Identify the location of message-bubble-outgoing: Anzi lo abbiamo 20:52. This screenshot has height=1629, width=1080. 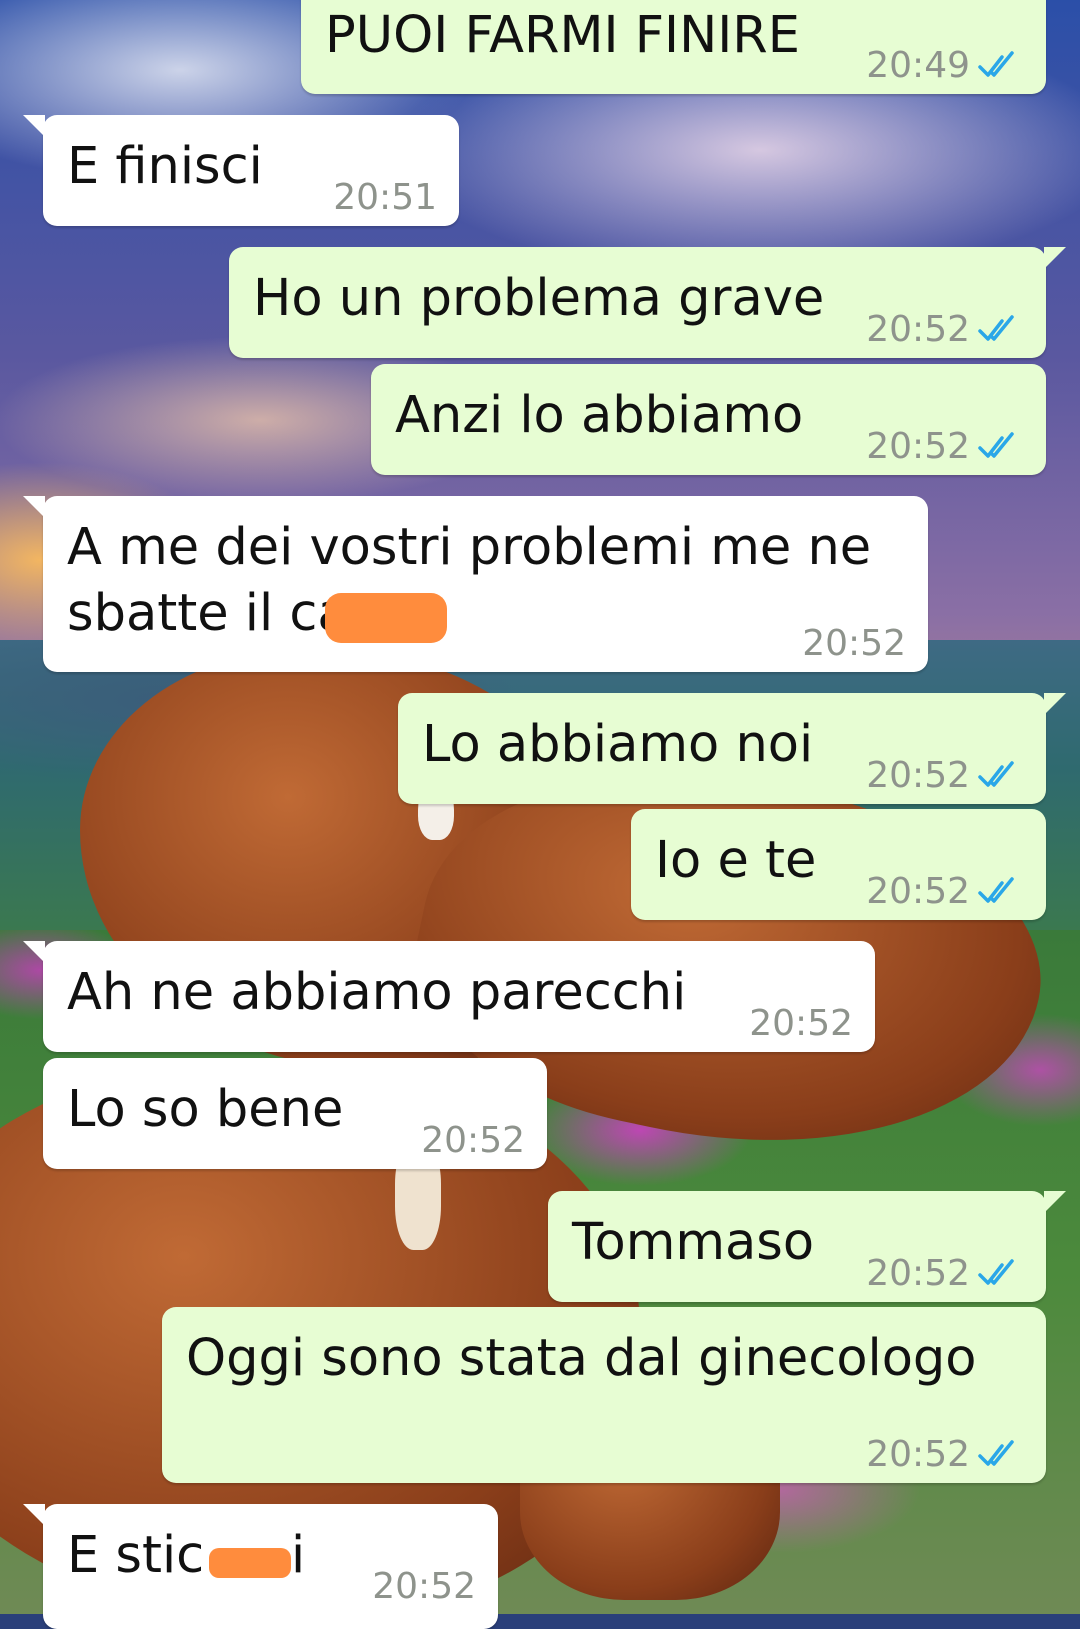
(708, 419).